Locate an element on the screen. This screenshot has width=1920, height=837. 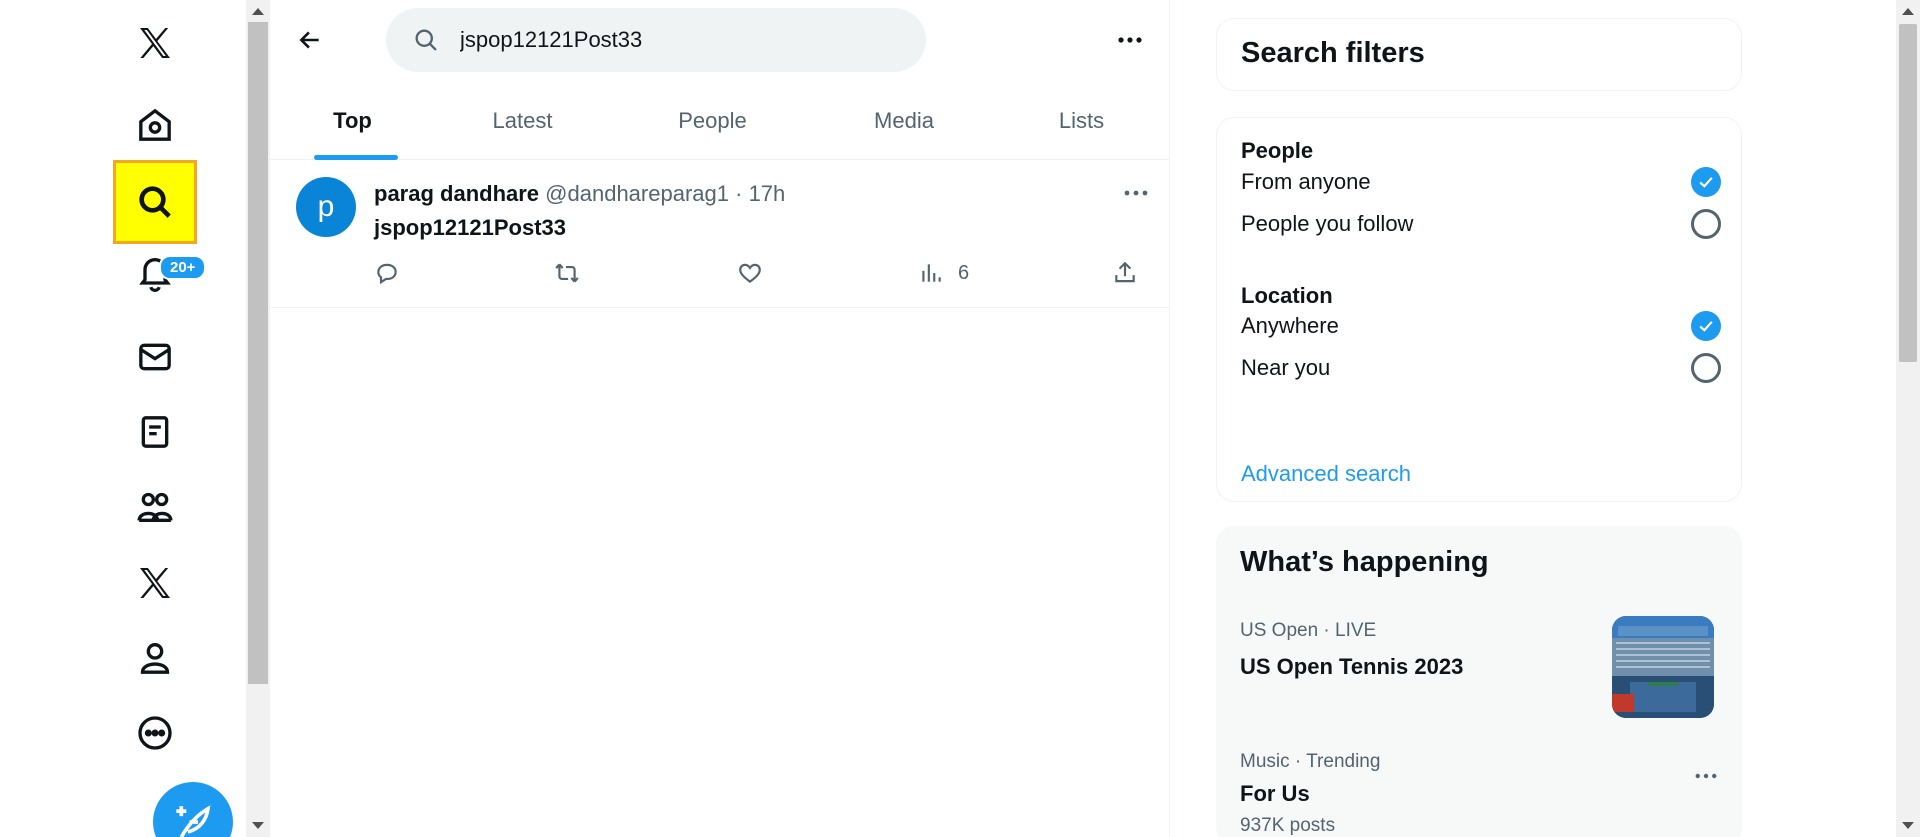
post-time: 17h is located at coordinates (767, 193).